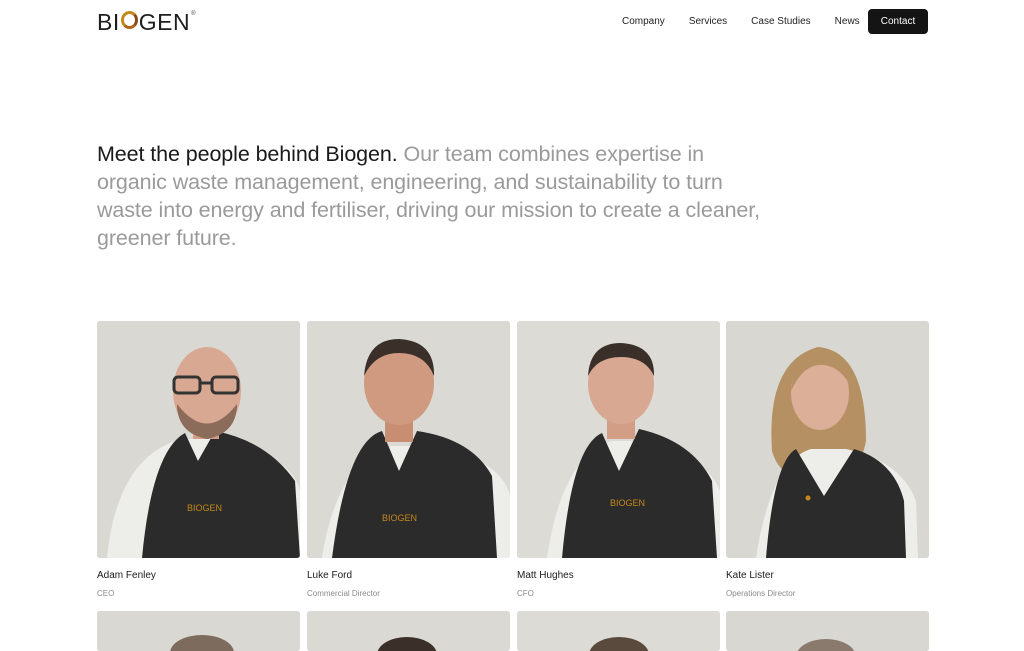 This screenshot has height=651, width=1024. I want to click on main-nav: Company Services Case Studies News, so click(753, 21).